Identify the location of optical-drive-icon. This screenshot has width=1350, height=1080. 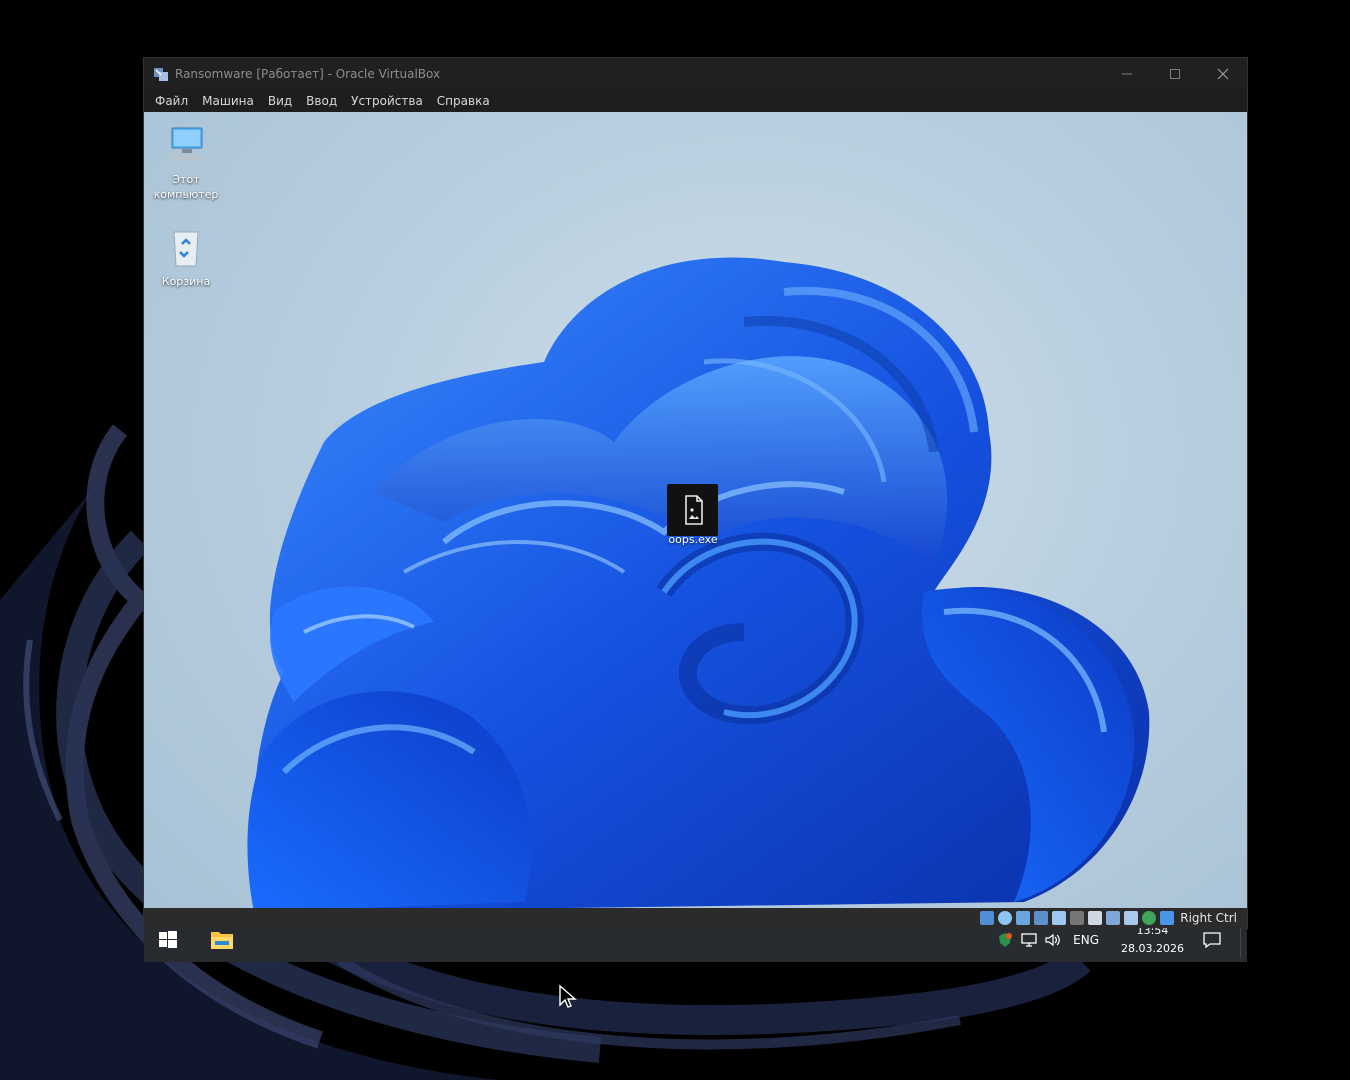
(1005, 918).